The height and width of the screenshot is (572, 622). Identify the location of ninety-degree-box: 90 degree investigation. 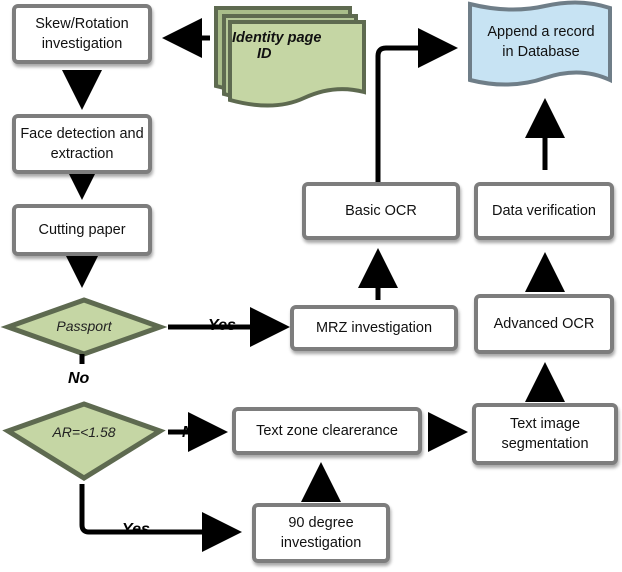
(321, 533).